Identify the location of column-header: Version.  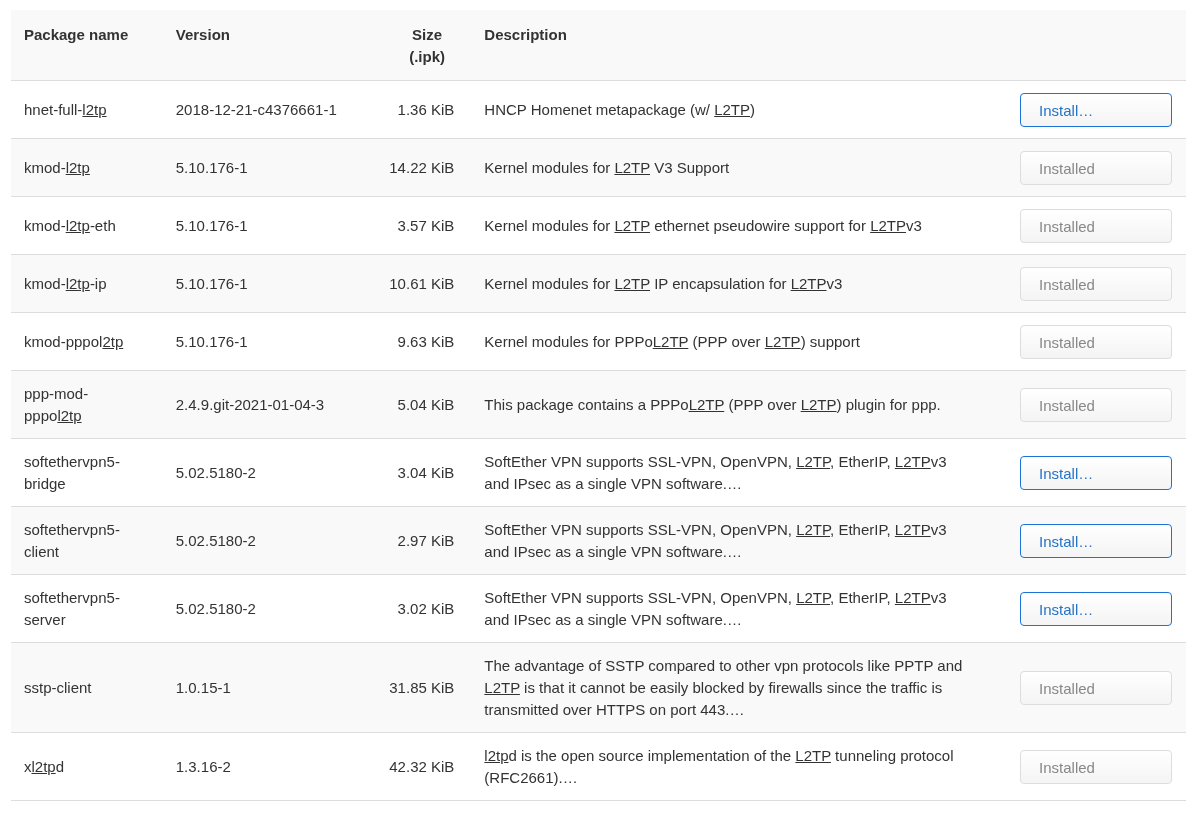
(202, 35).